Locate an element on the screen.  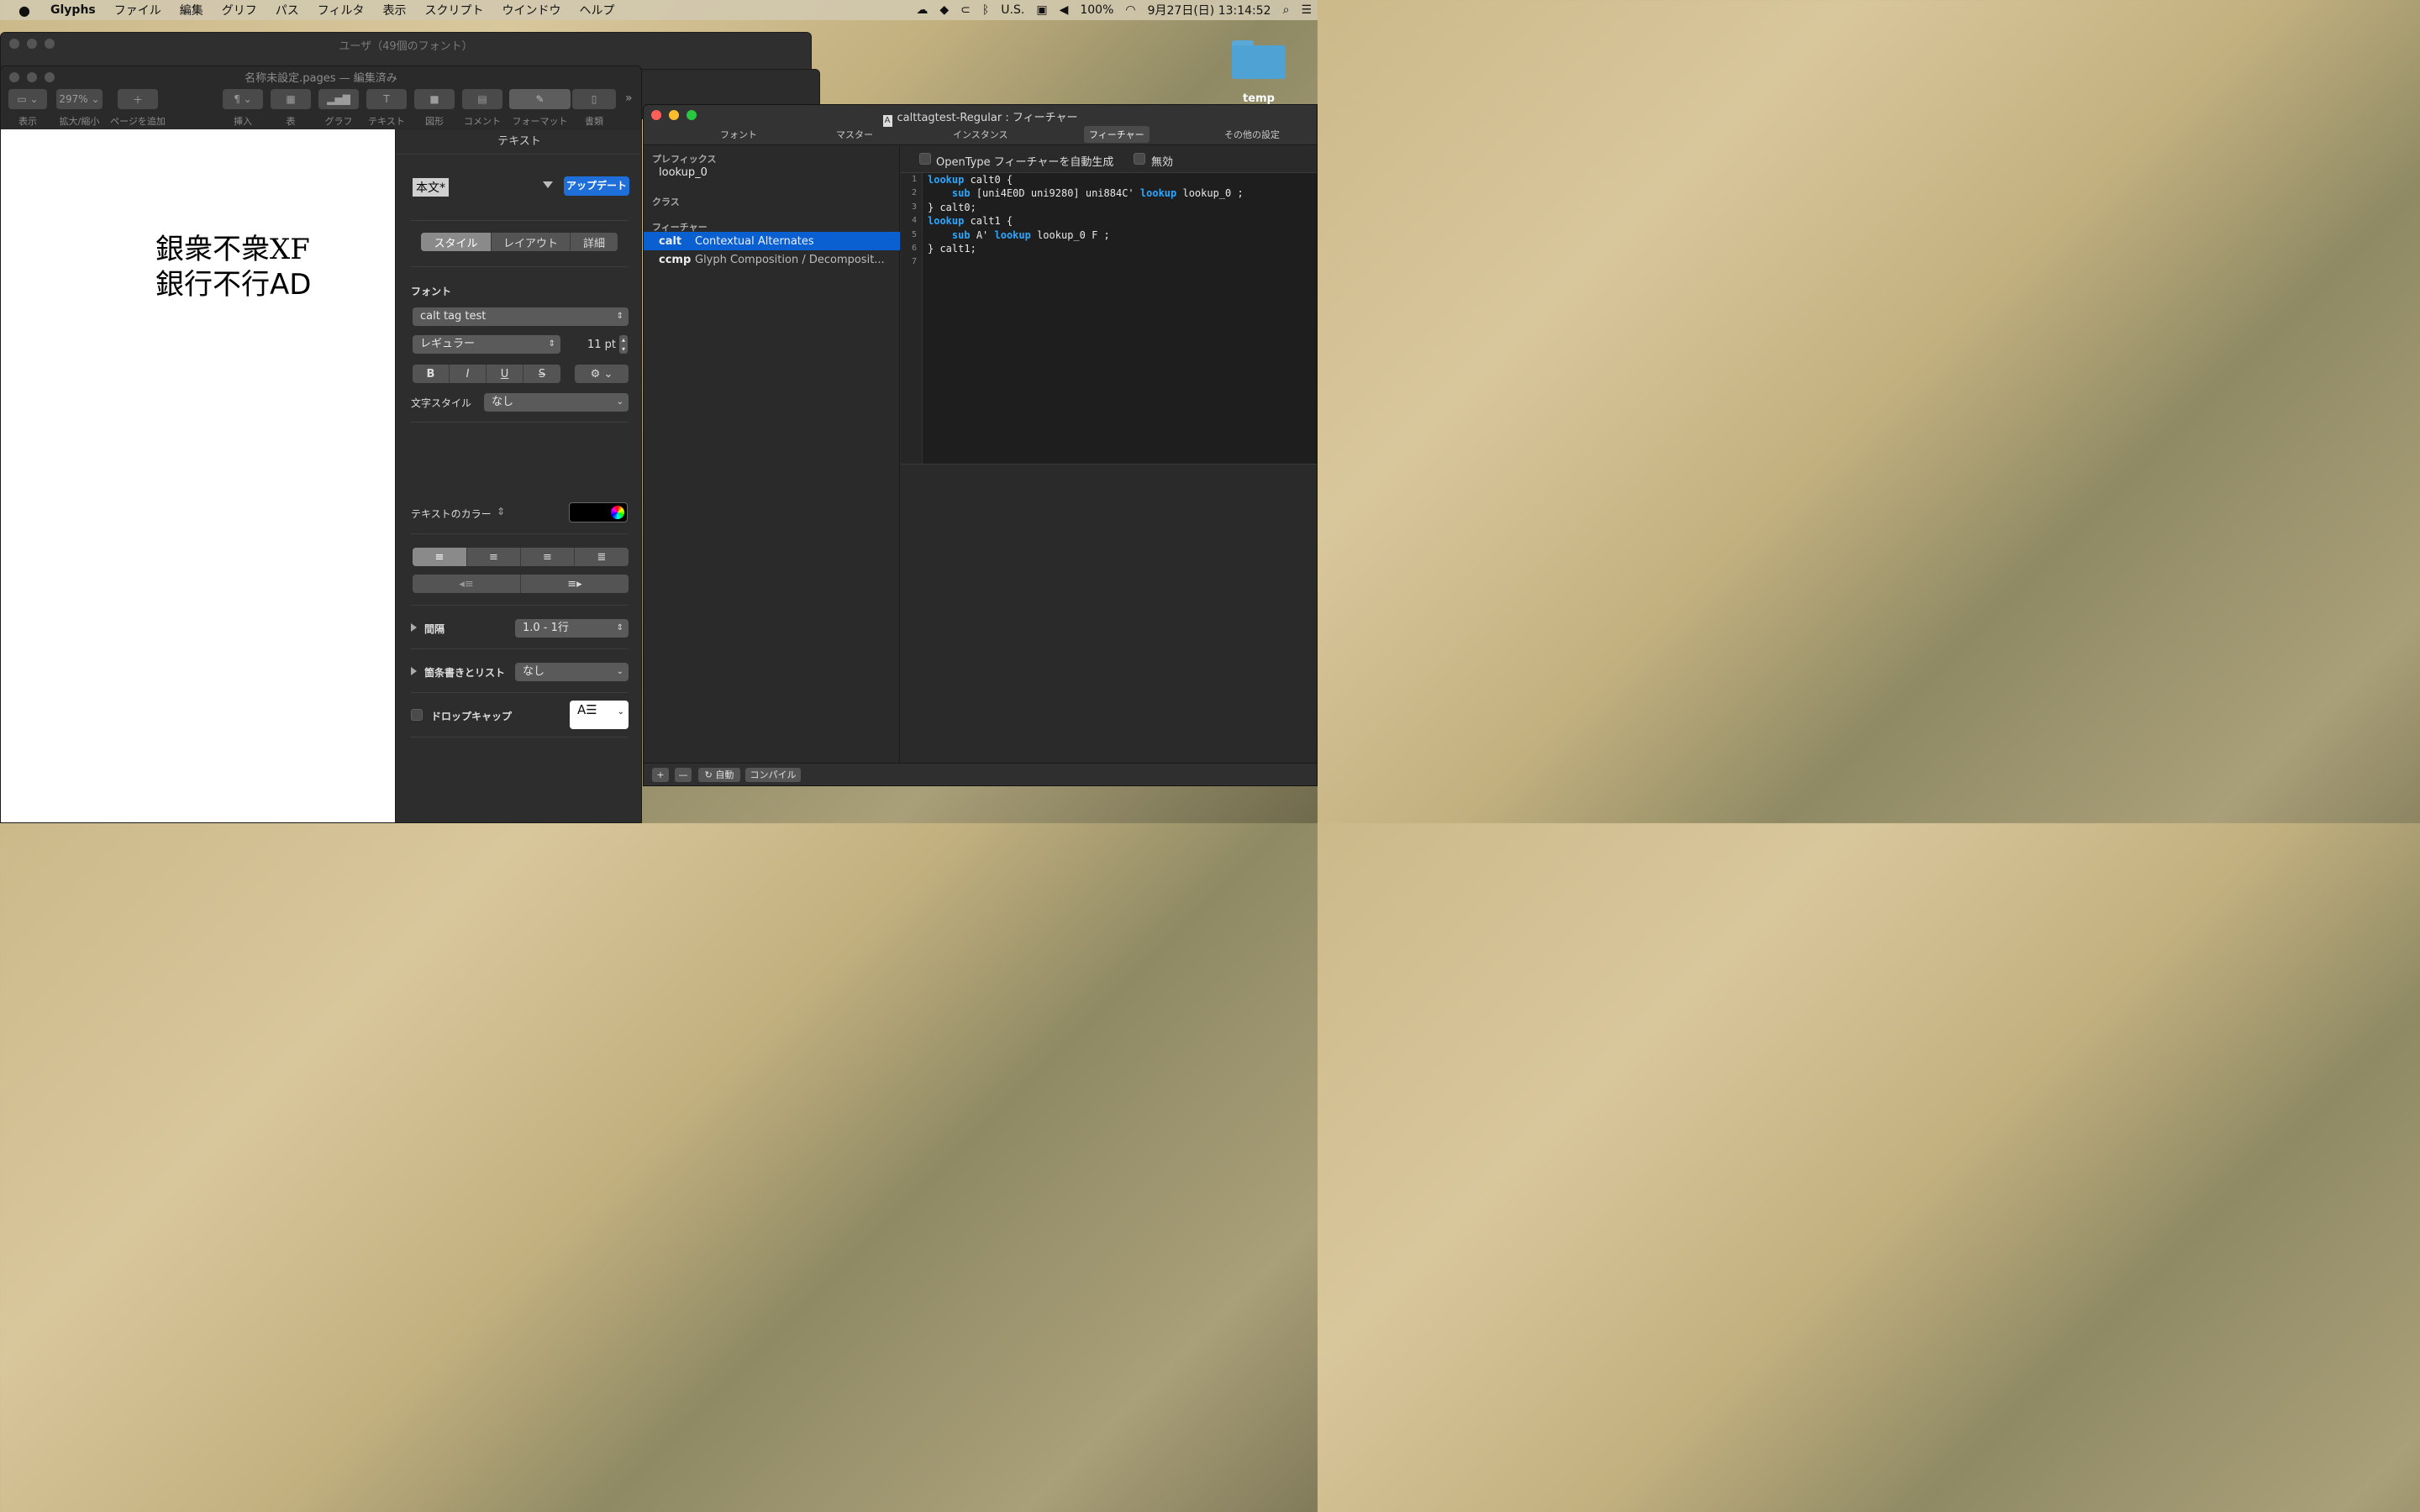
align-right-icon: ≡ is located at coordinates (548, 557).